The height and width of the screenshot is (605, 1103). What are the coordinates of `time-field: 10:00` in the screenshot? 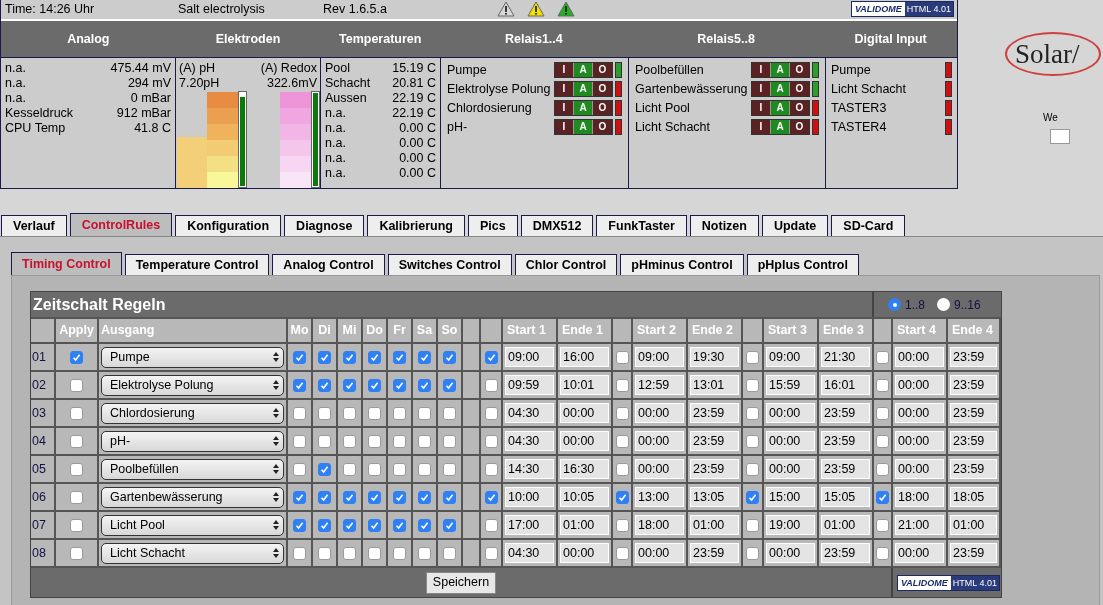 It's located at (529, 497).